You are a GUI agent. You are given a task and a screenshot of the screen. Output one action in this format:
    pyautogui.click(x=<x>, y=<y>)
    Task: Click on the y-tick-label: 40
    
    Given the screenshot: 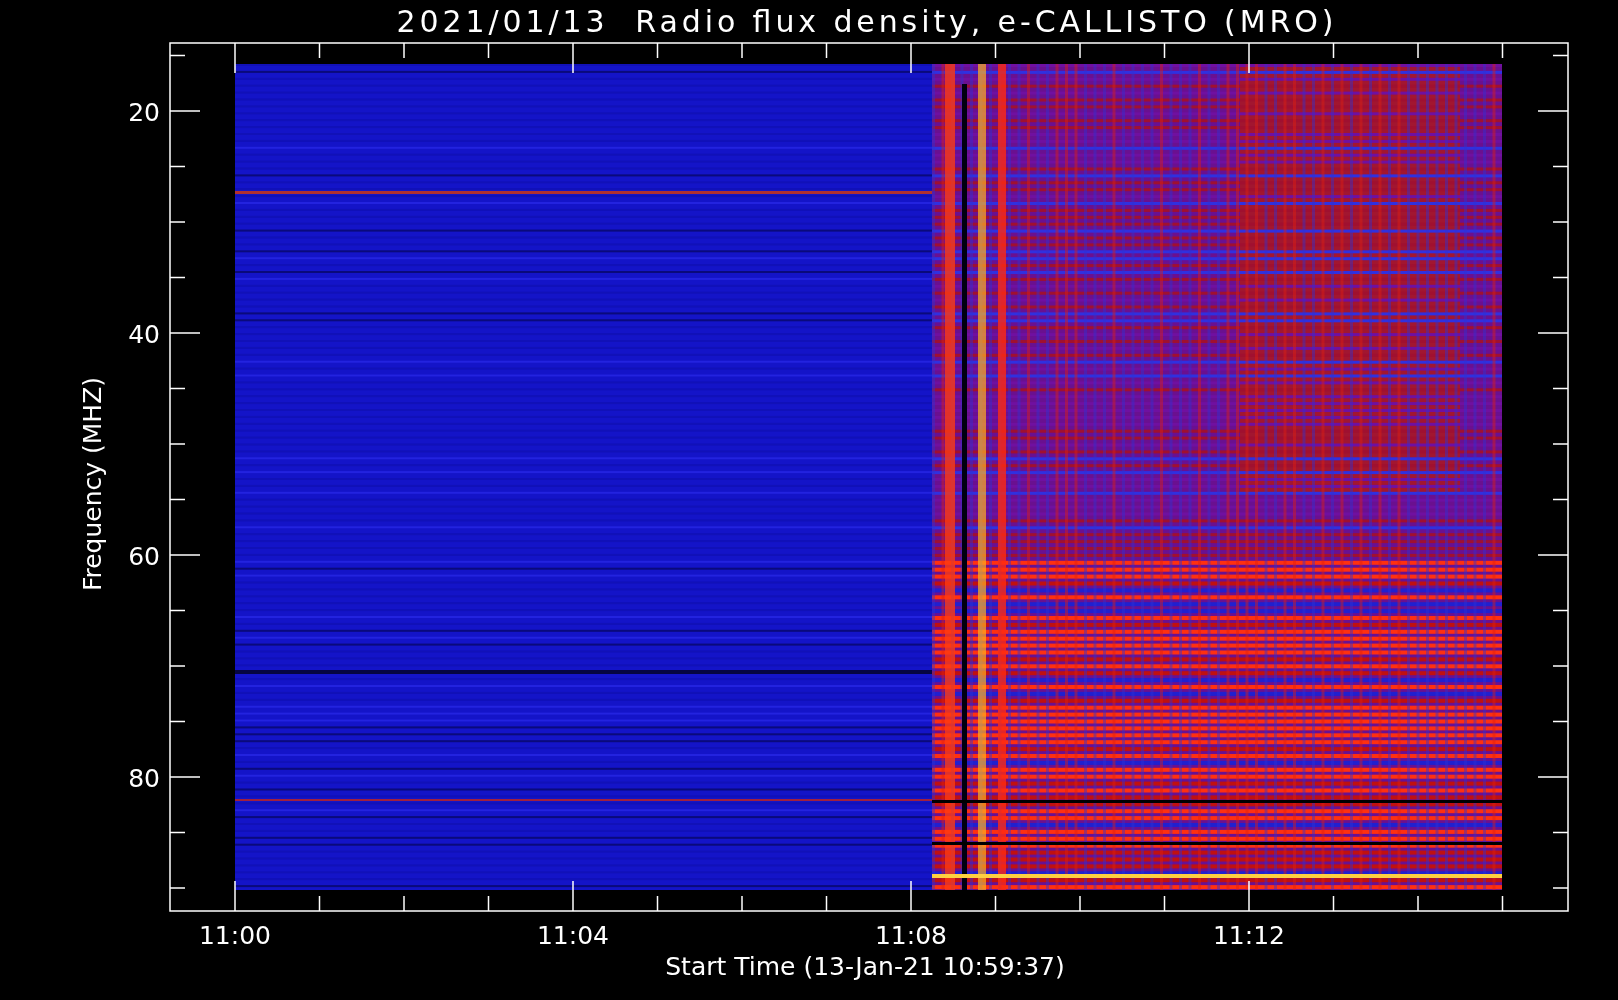 What is the action you would take?
    pyautogui.click(x=144, y=334)
    